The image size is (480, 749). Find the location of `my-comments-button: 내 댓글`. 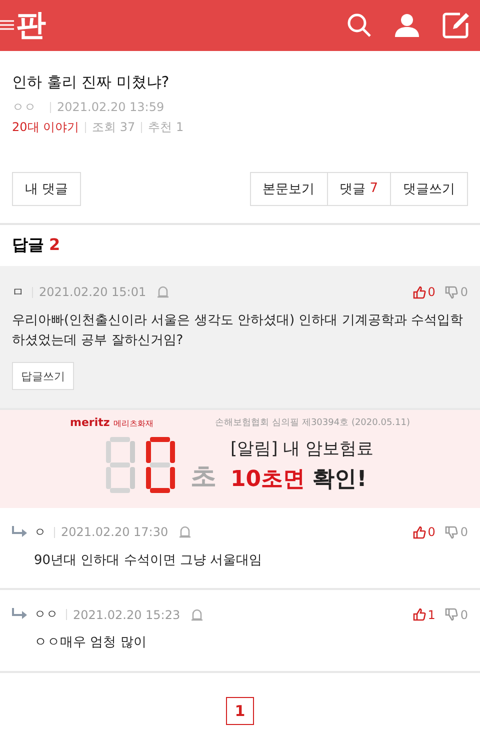

my-comments-button: 내 댓글 is located at coordinates (47, 189).